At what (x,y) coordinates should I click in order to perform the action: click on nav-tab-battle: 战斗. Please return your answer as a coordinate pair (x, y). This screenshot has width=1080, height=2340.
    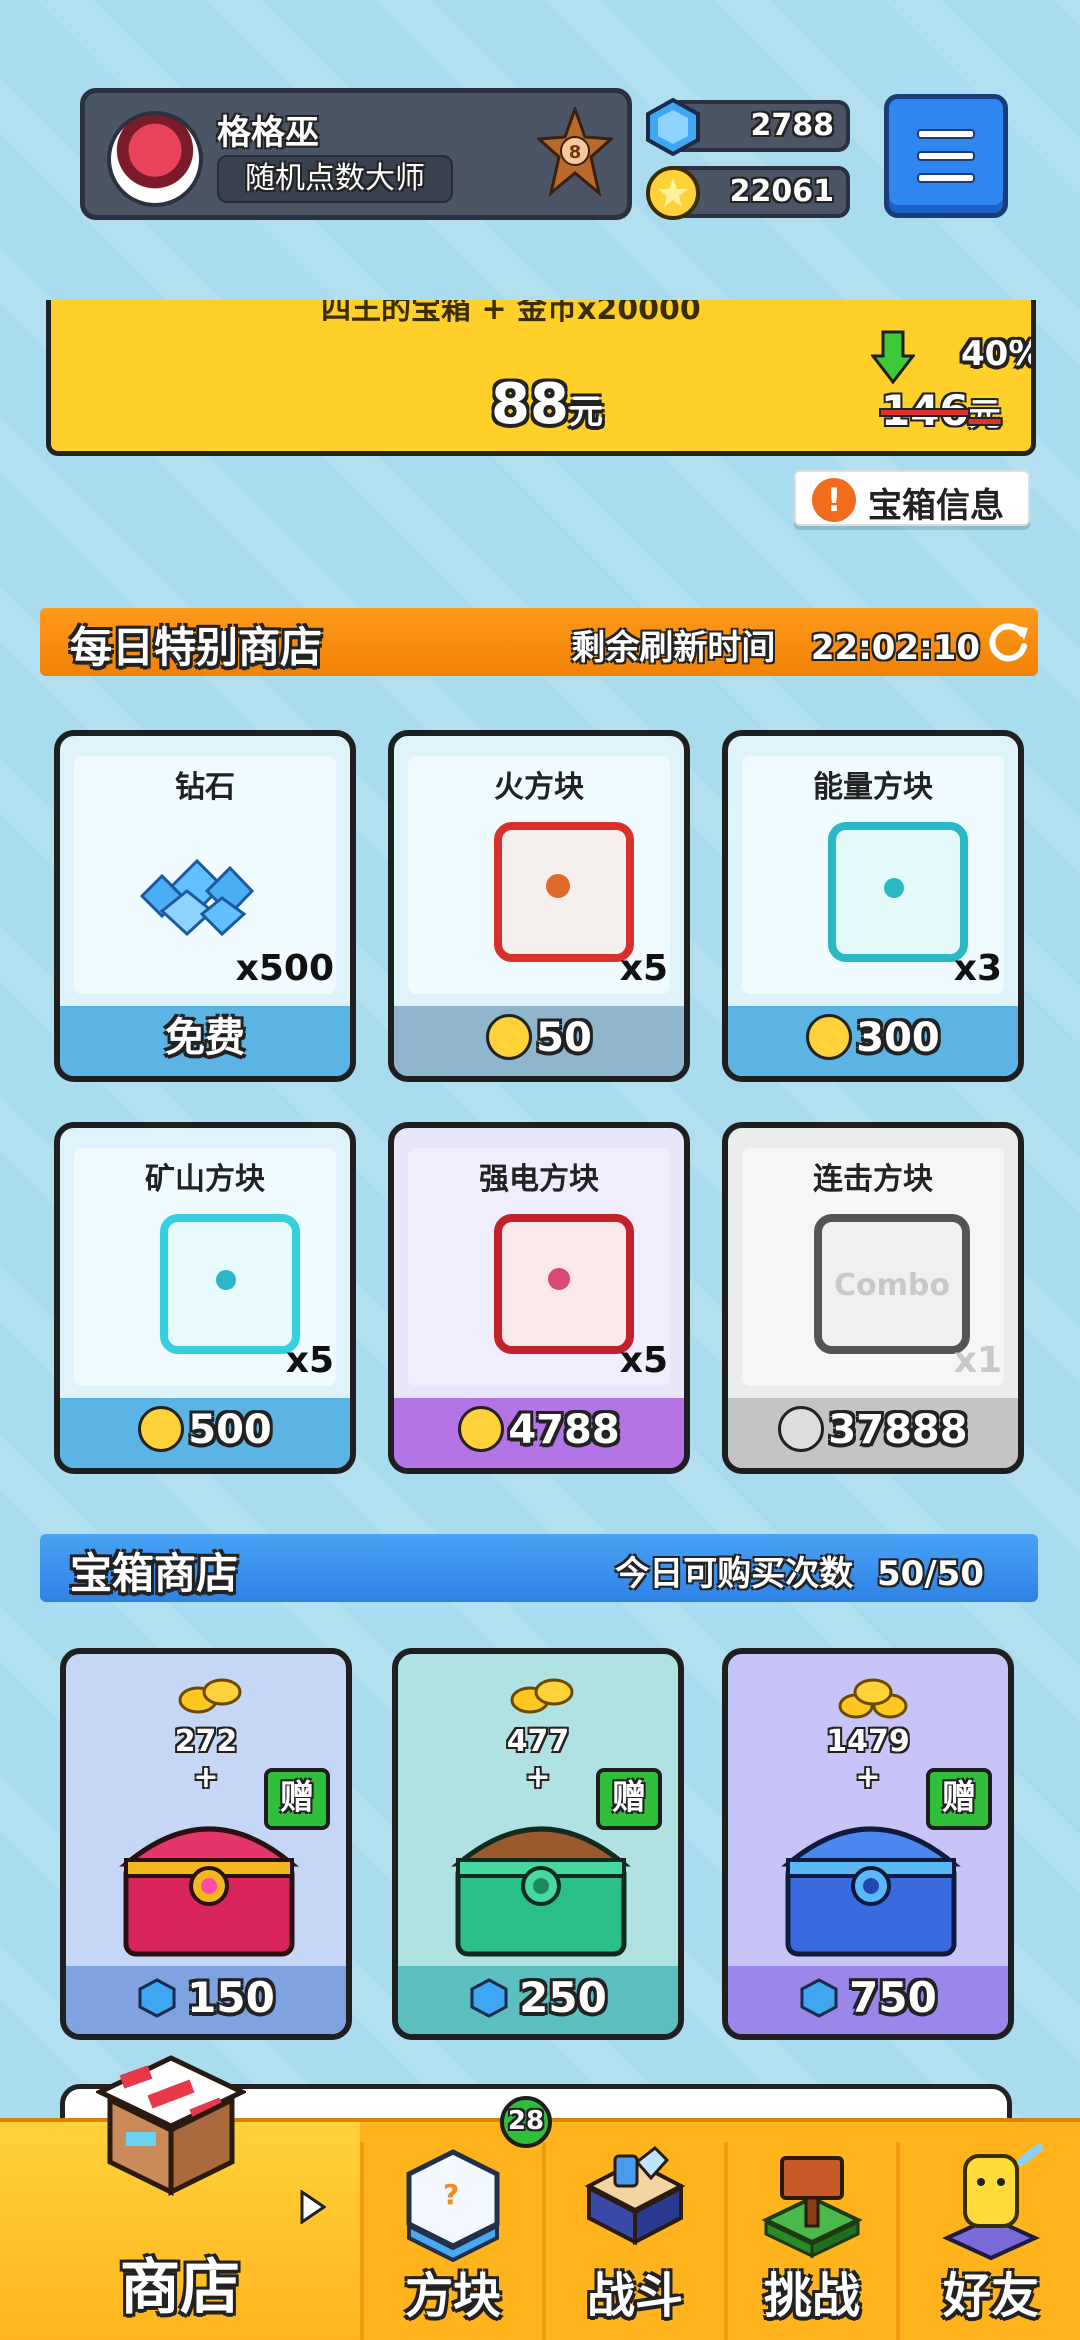
    Looking at the image, I should click on (635, 2231).